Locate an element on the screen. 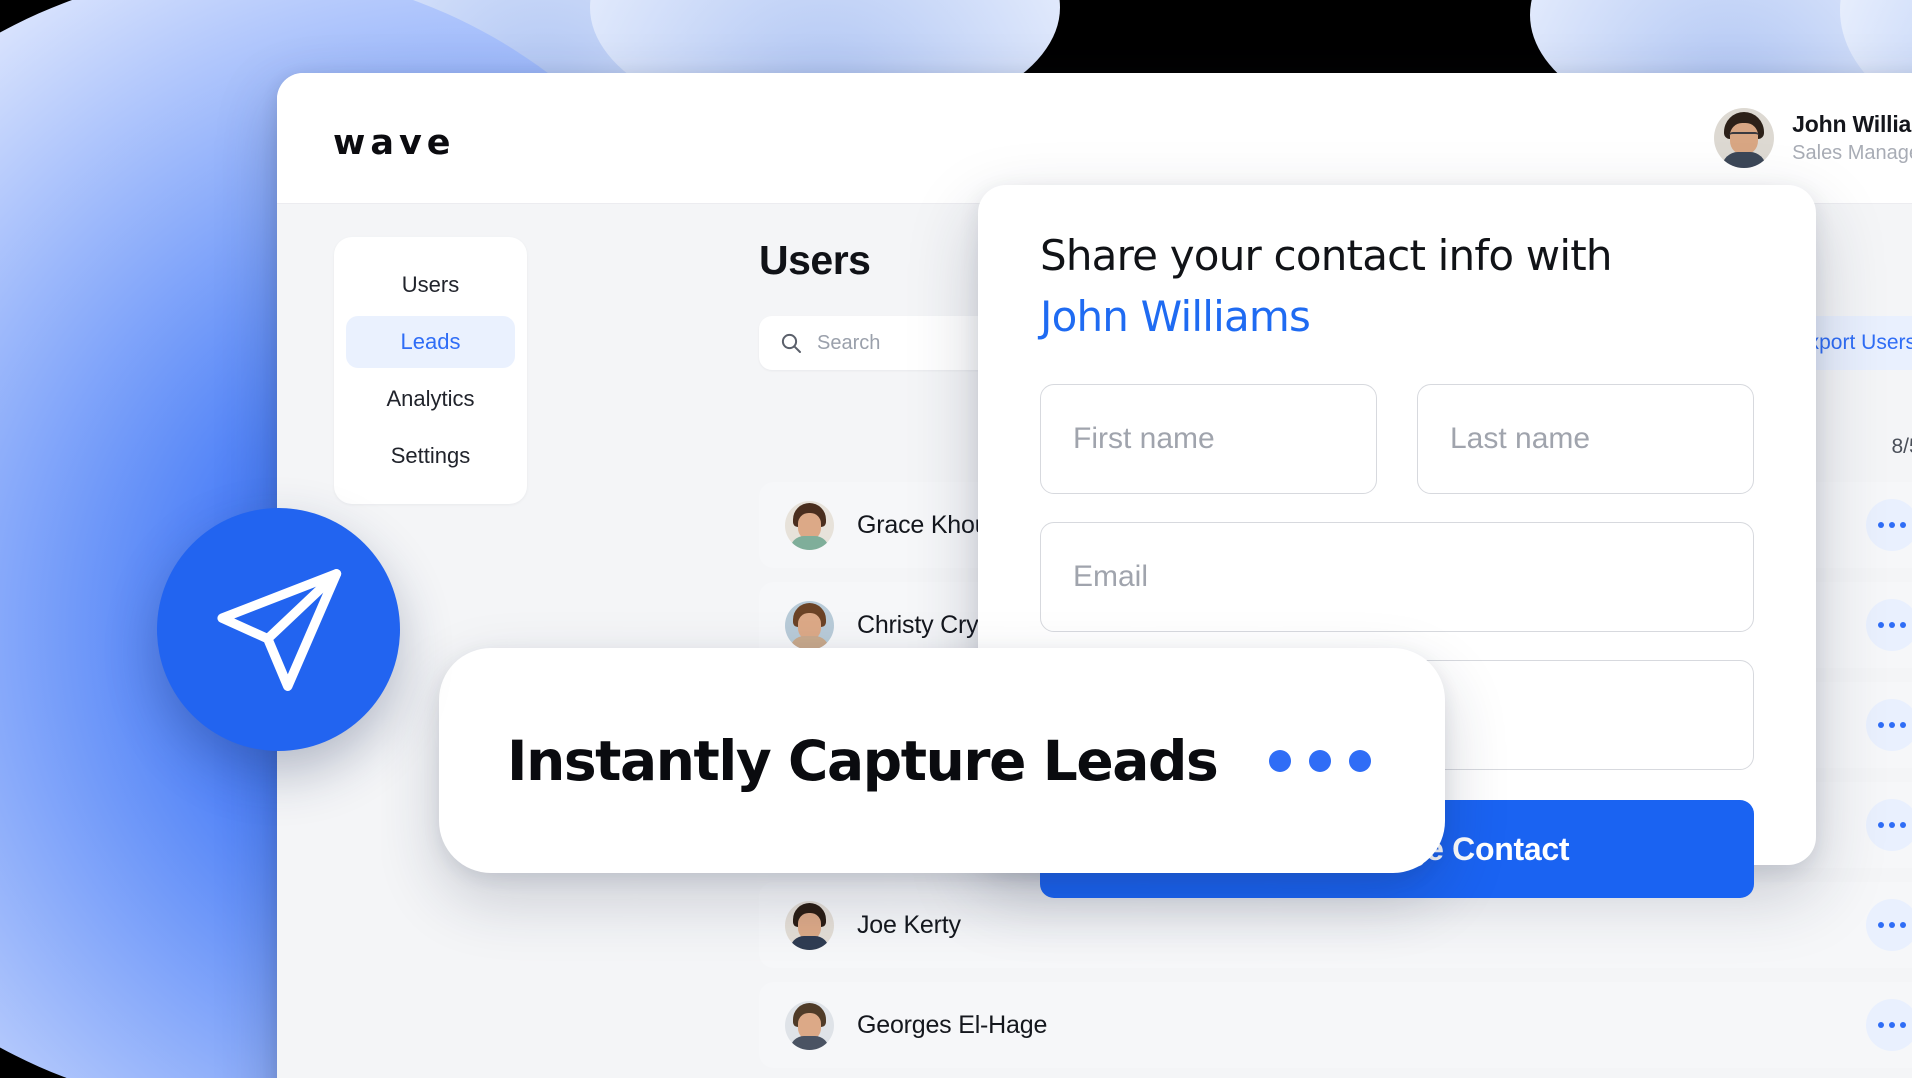  profile-menu: John Williams Sales Manager is located at coordinates (1813, 138).